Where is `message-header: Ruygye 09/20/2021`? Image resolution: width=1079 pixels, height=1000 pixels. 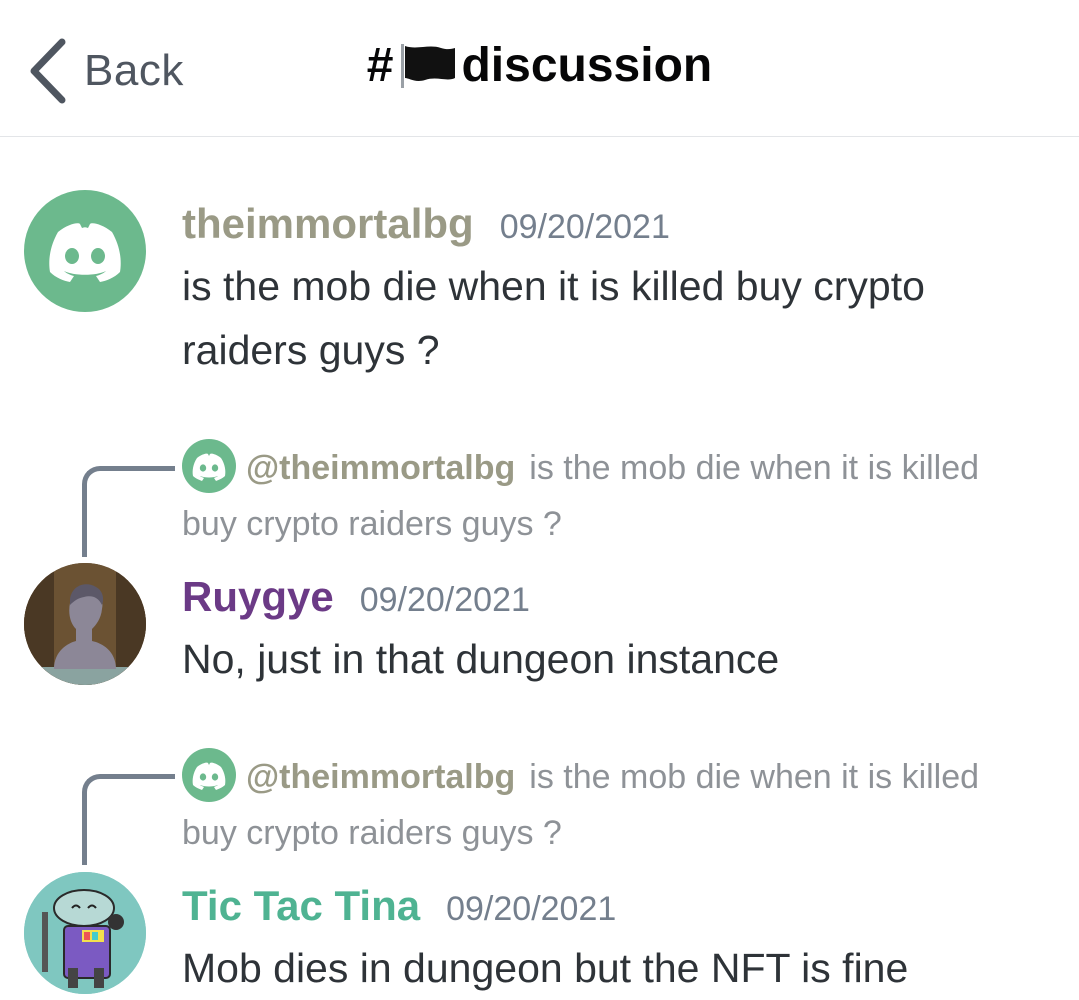 message-header: Ruygye 09/20/2021 is located at coordinates (356, 597).